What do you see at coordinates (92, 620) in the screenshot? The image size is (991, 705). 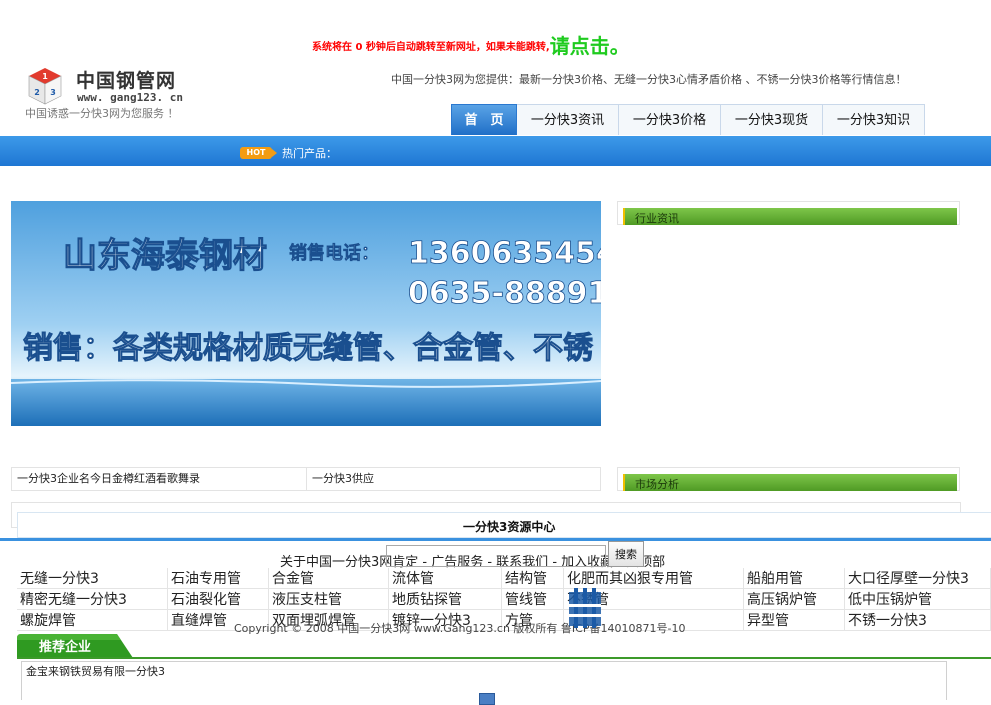 I see `product-link: 螺旋焊管` at bounding box center [92, 620].